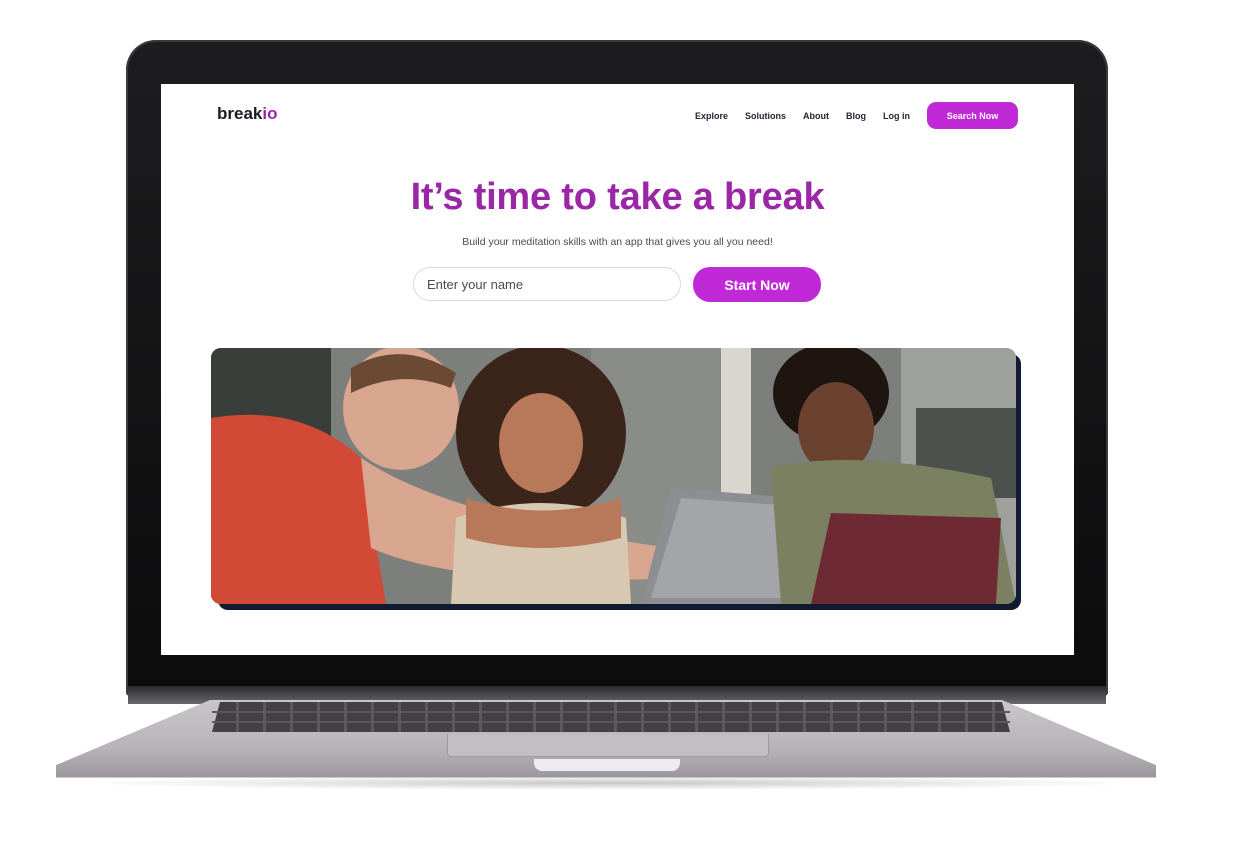  What do you see at coordinates (711, 116) in the screenshot?
I see `nav-link-explore: Explore` at bounding box center [711, 116].